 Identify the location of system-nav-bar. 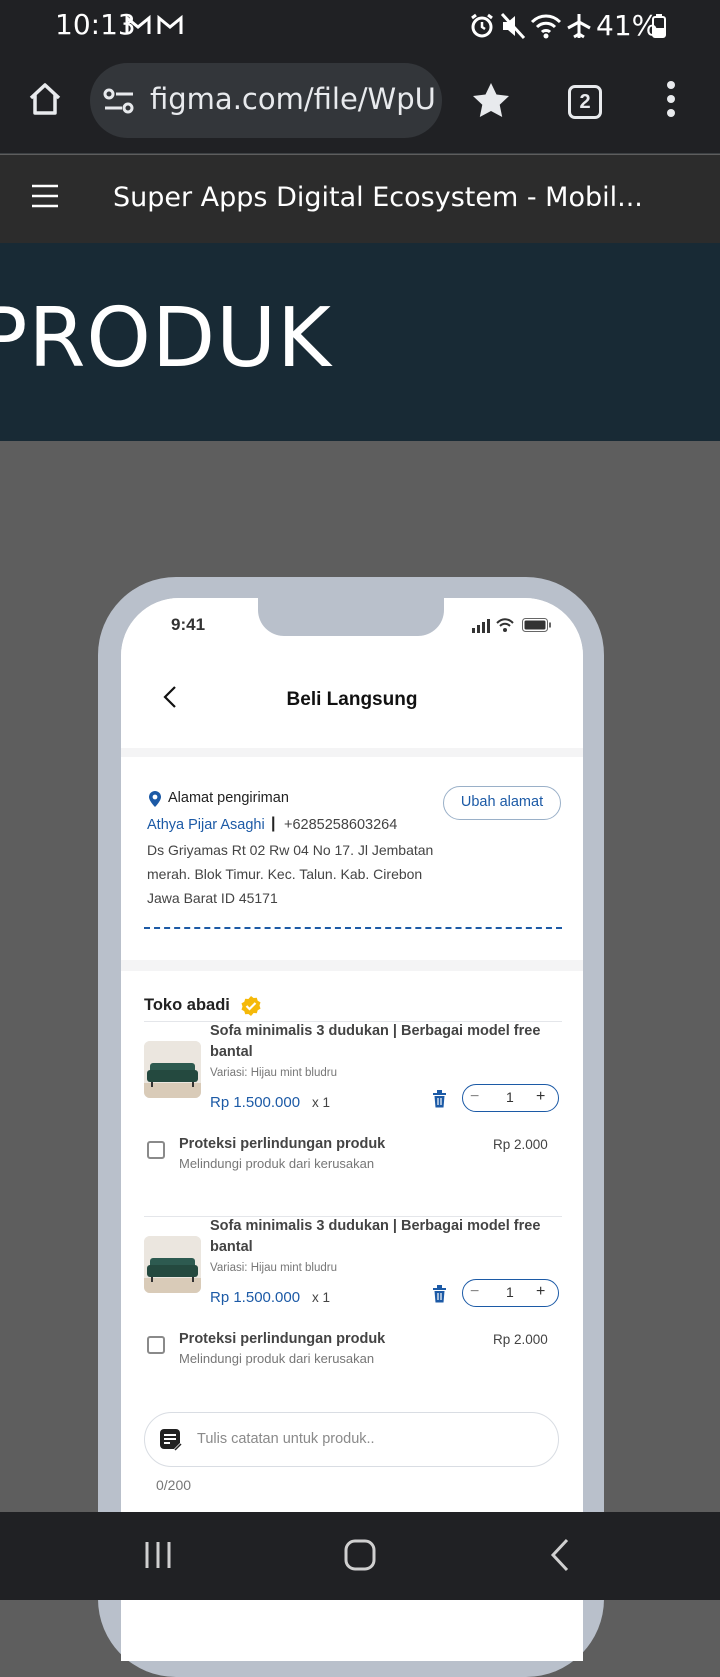
(360, 1556).